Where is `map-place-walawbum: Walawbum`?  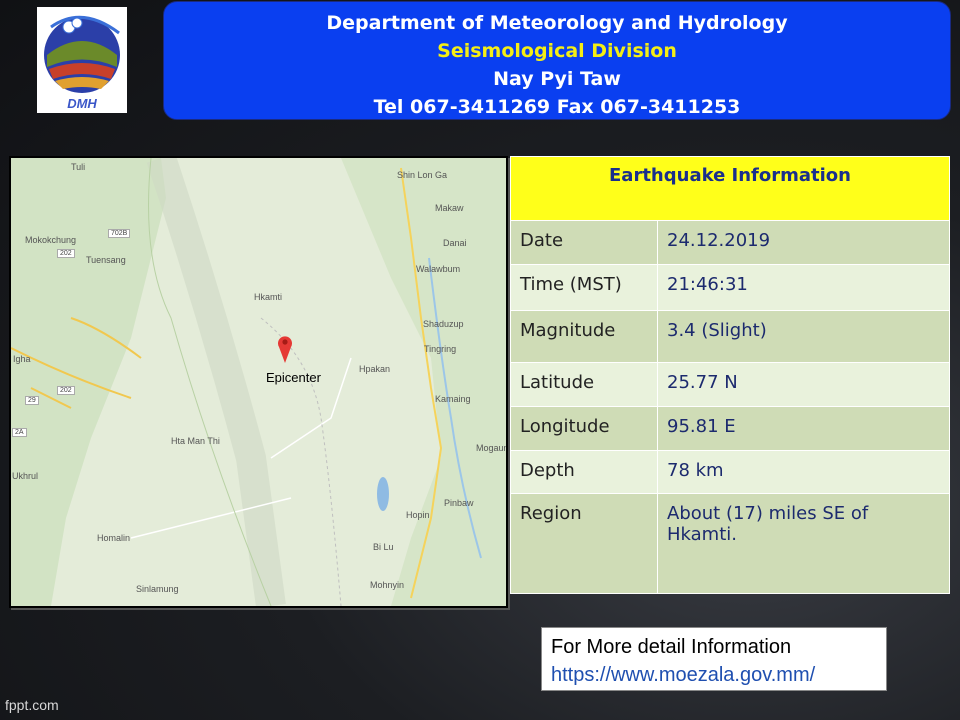
map-place-walawbum: Walawbum is located at coordinates (438, 269).